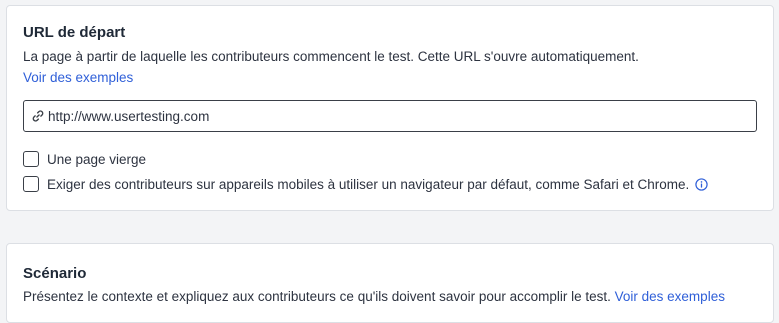 The image size is (779, 323). What do you see at coordinates (55, 273) in the screenshot?
I see `scenario-title: Scénario` at bounding box center [55, 273].